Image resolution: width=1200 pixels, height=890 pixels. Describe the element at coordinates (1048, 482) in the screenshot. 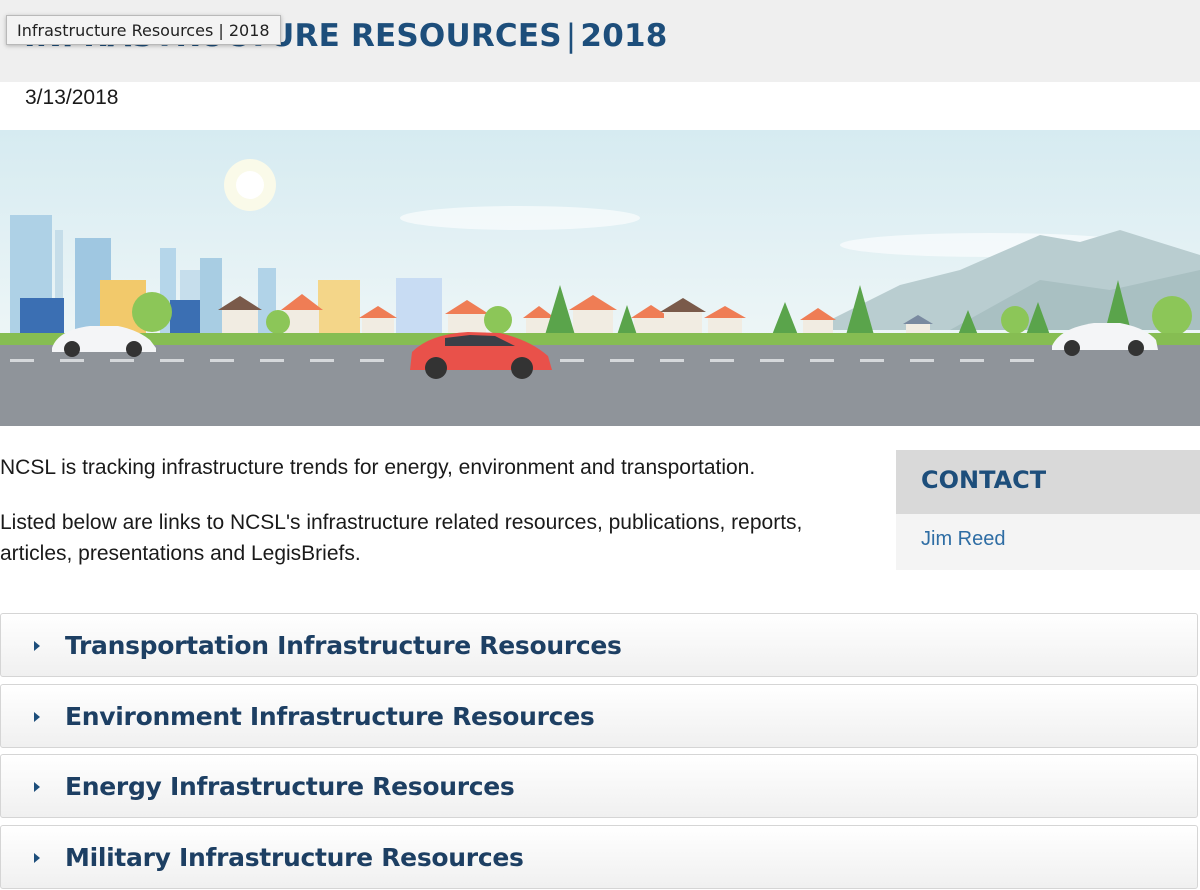

I see `contact-heading: CONTACT` at that location.